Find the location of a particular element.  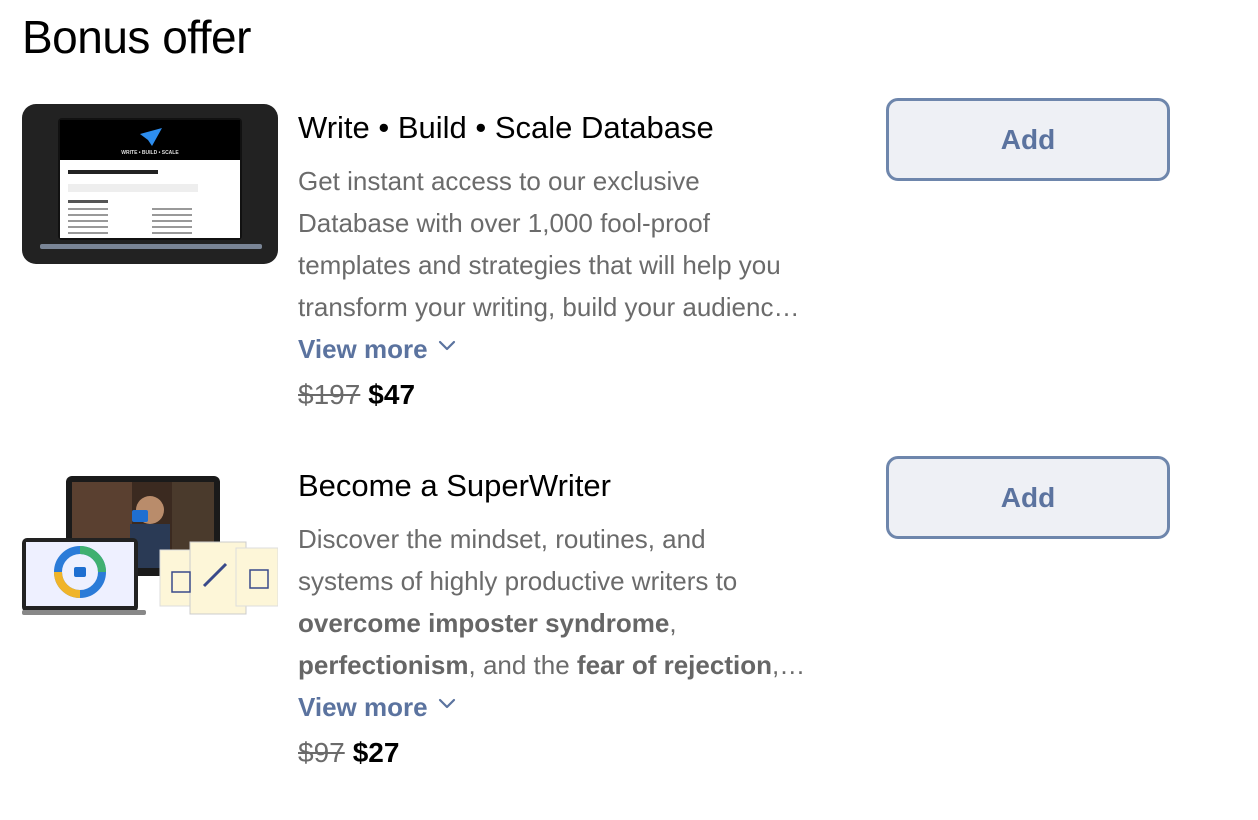

section-title: Bonus offer is located at coordinates (136, 37).